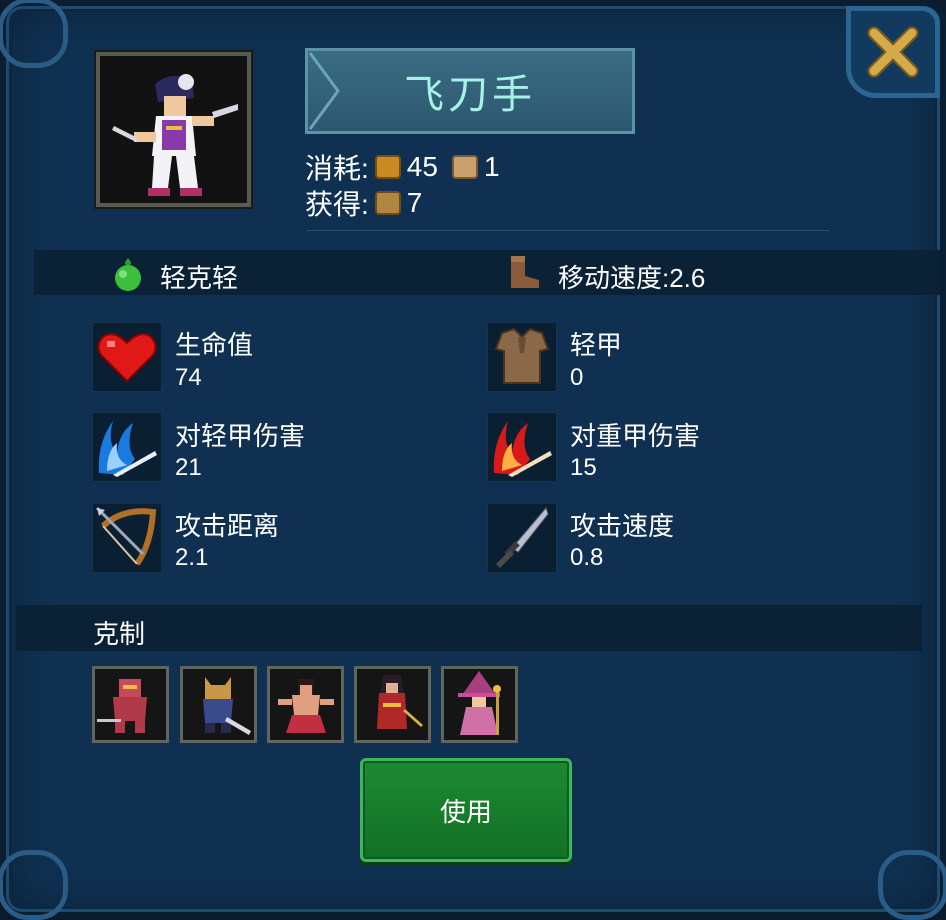  Describe the element at coordinates (188, 377) in the screenshot. I see `stat-value: 74` at that location.